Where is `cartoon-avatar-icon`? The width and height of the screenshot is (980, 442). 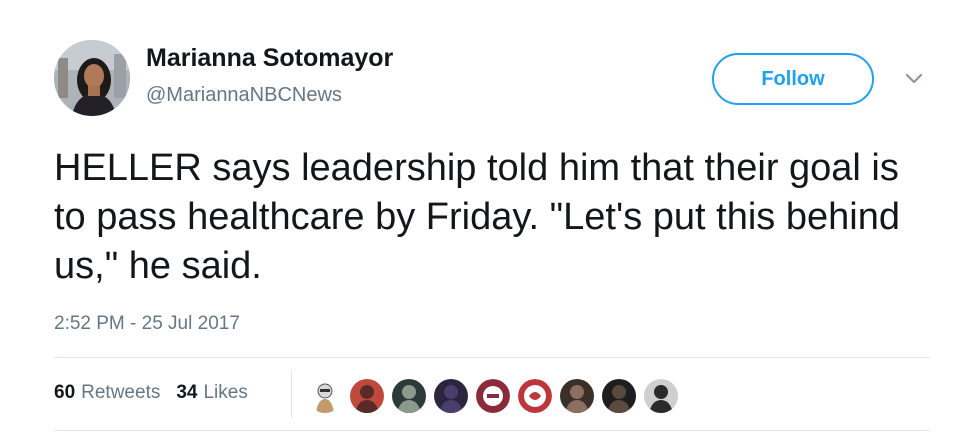 cartoon-avatar-icon is located at coordinates (325, 396).